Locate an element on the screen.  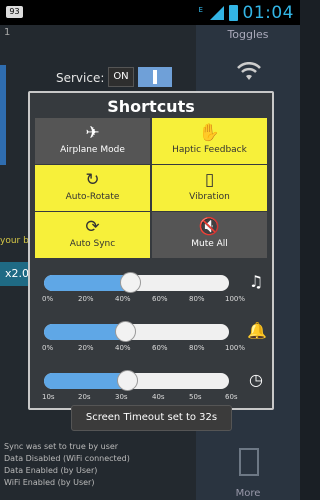
status-bar: 93 E 01:04 is located at coordinates (150, 12).